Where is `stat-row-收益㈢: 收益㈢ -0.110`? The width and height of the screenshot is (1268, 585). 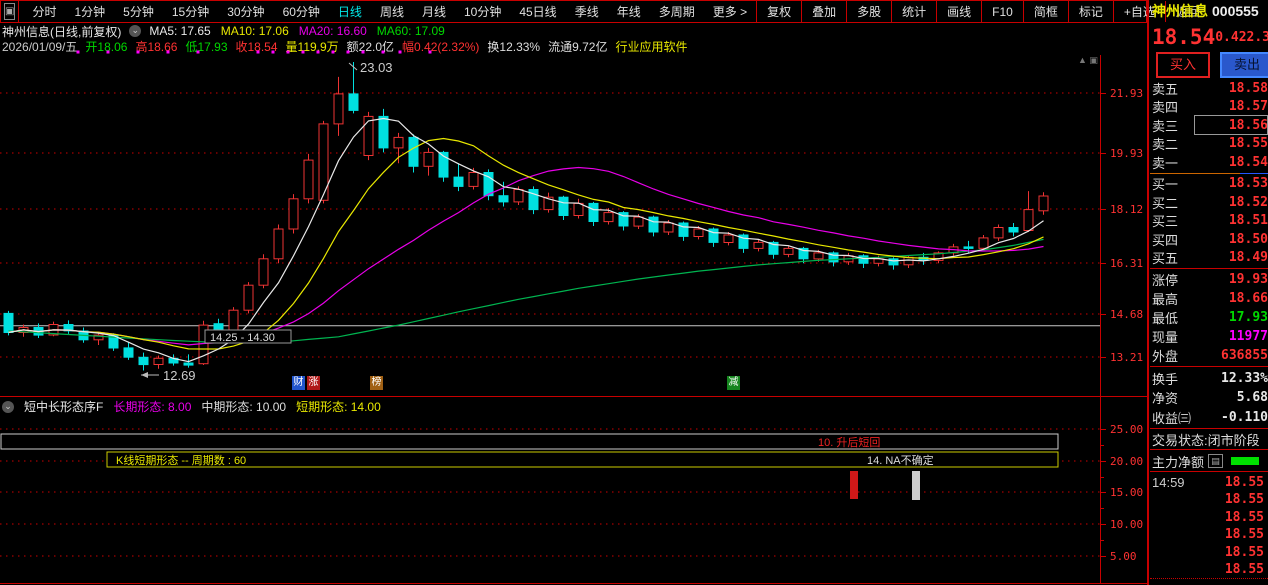
stat-row-收益㈢: 收益㈢ -0.110 is located at coordinates (1210, 417).